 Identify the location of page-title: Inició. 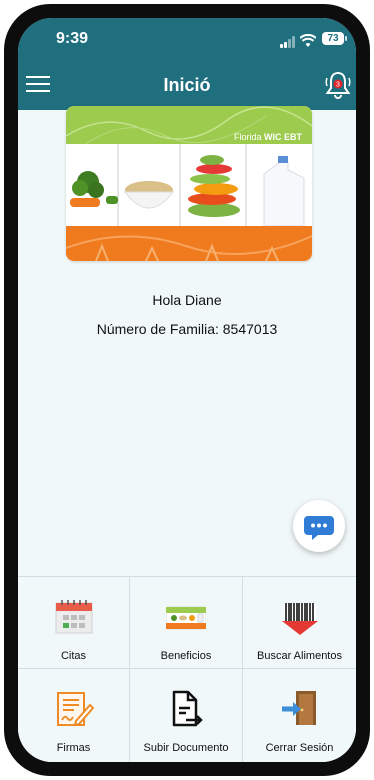
(187, 85).